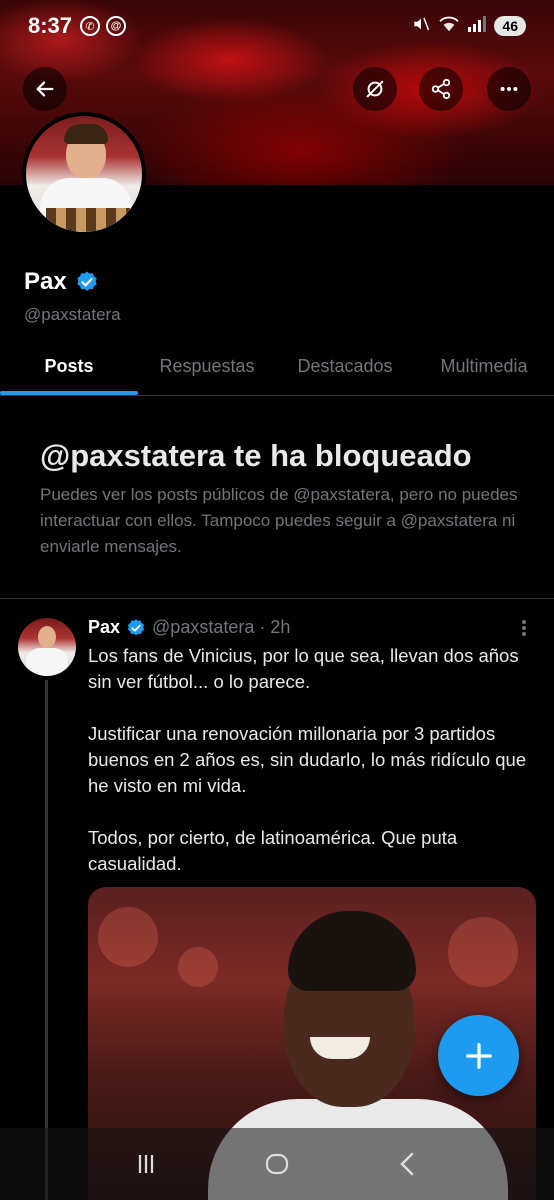 The width and height of the screenshot is (554, 1200). I want to click on share-button, so click(441, 89).